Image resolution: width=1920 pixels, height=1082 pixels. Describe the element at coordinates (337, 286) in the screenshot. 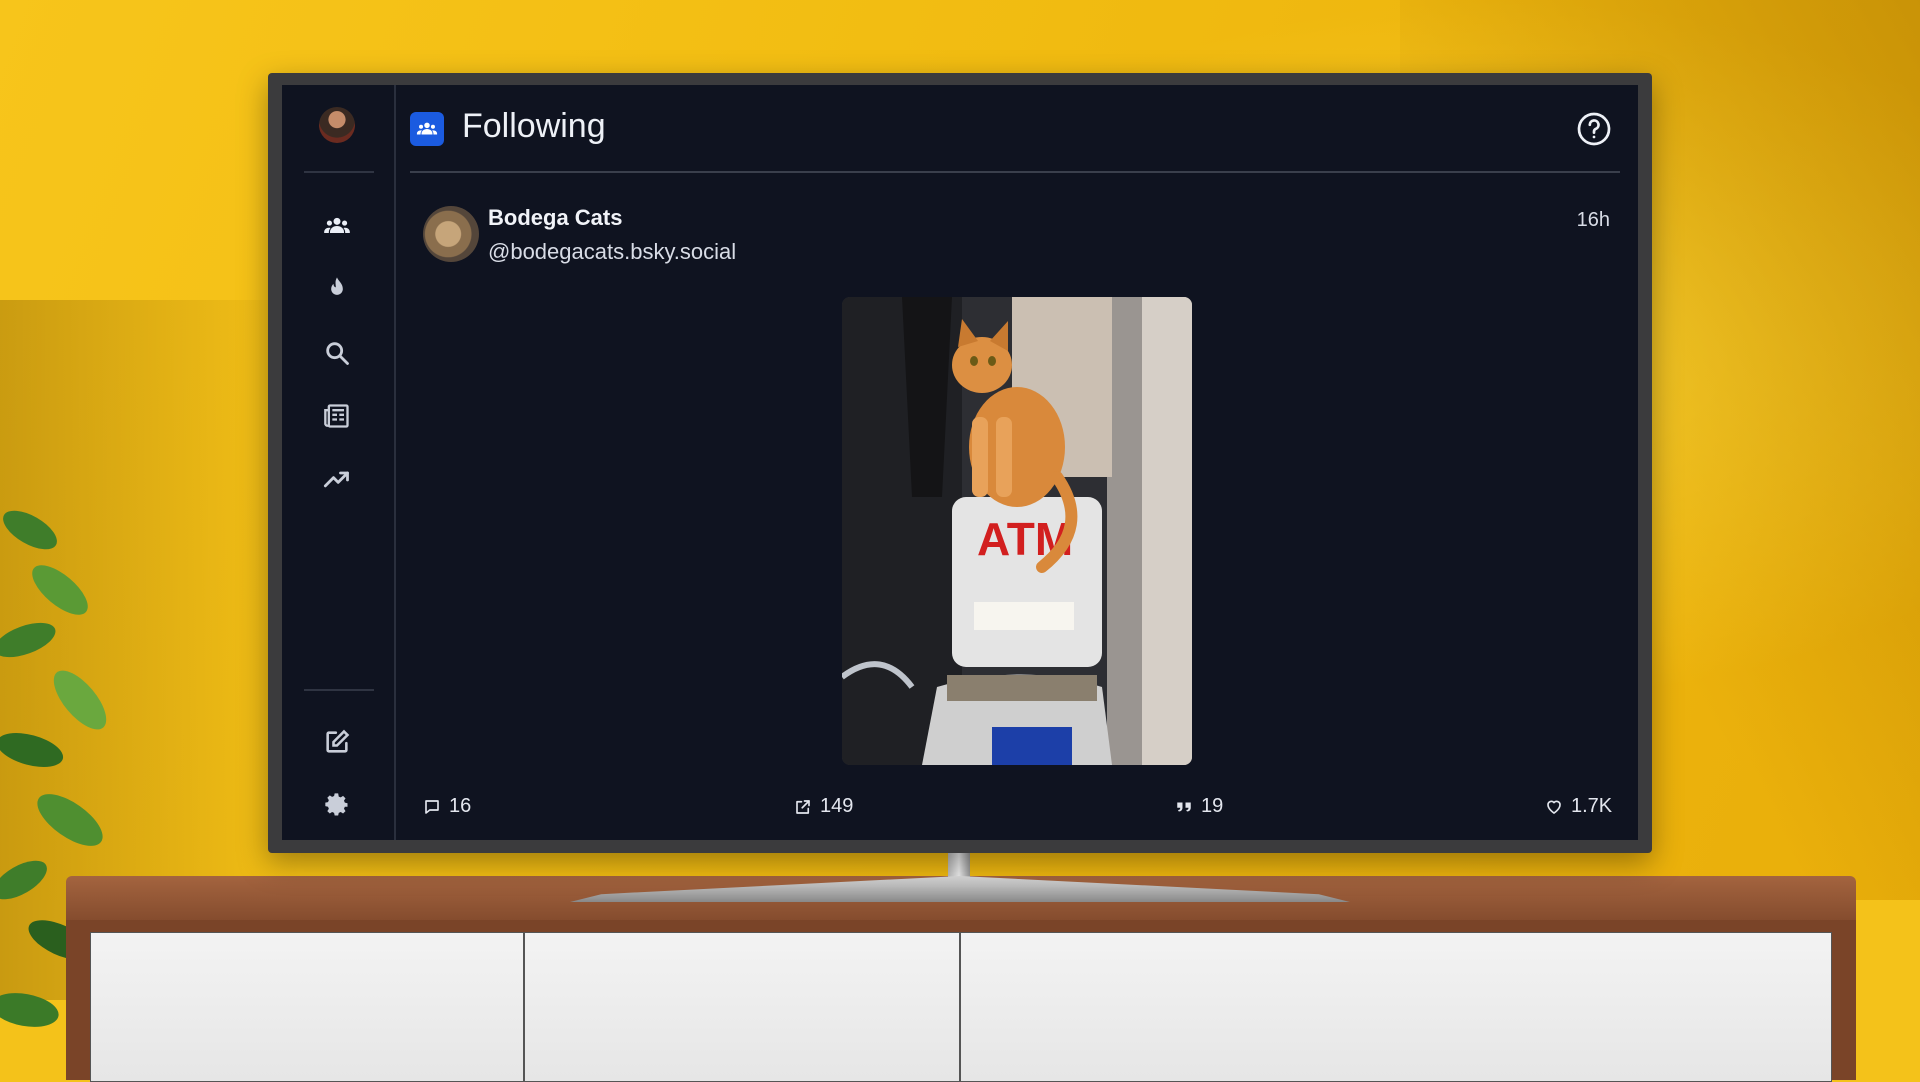

I see `flame-icon` at that location.